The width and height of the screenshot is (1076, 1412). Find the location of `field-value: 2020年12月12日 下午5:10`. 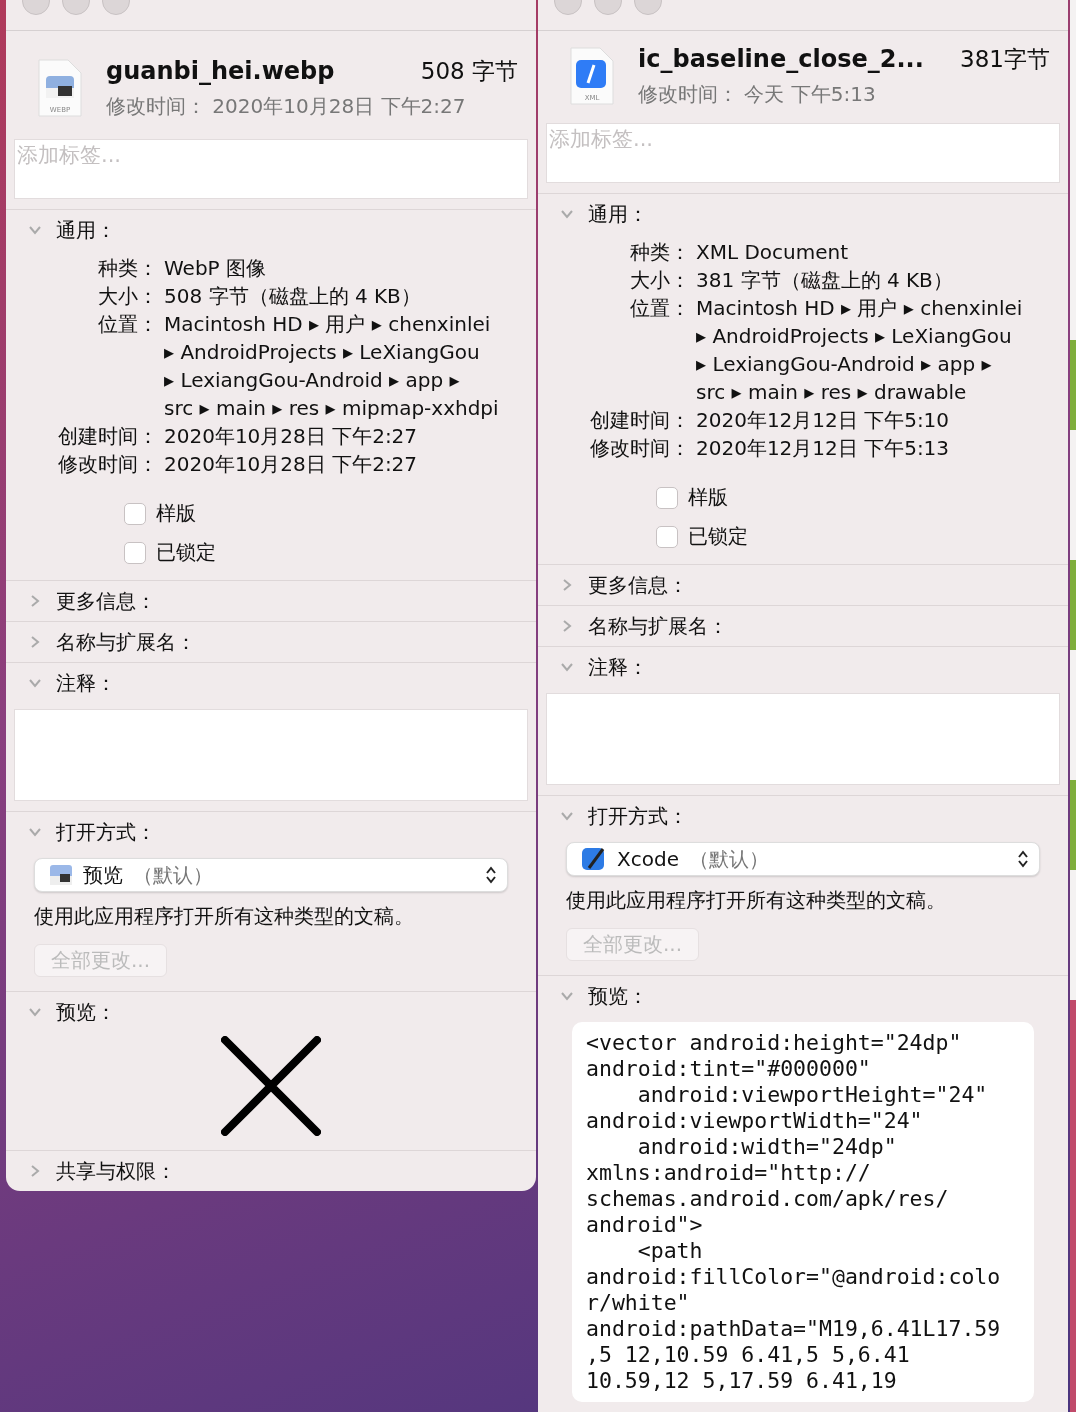

field-value: 2020年12月12日 下午5:10 is located at coordinates (823, 420).